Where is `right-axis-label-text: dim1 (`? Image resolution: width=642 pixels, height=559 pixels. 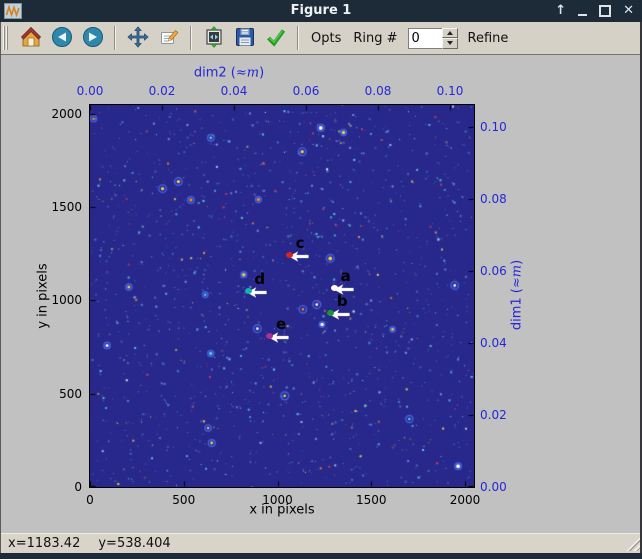 right-axis-label-text: dim1 ( is located at coordinates (517, 309).